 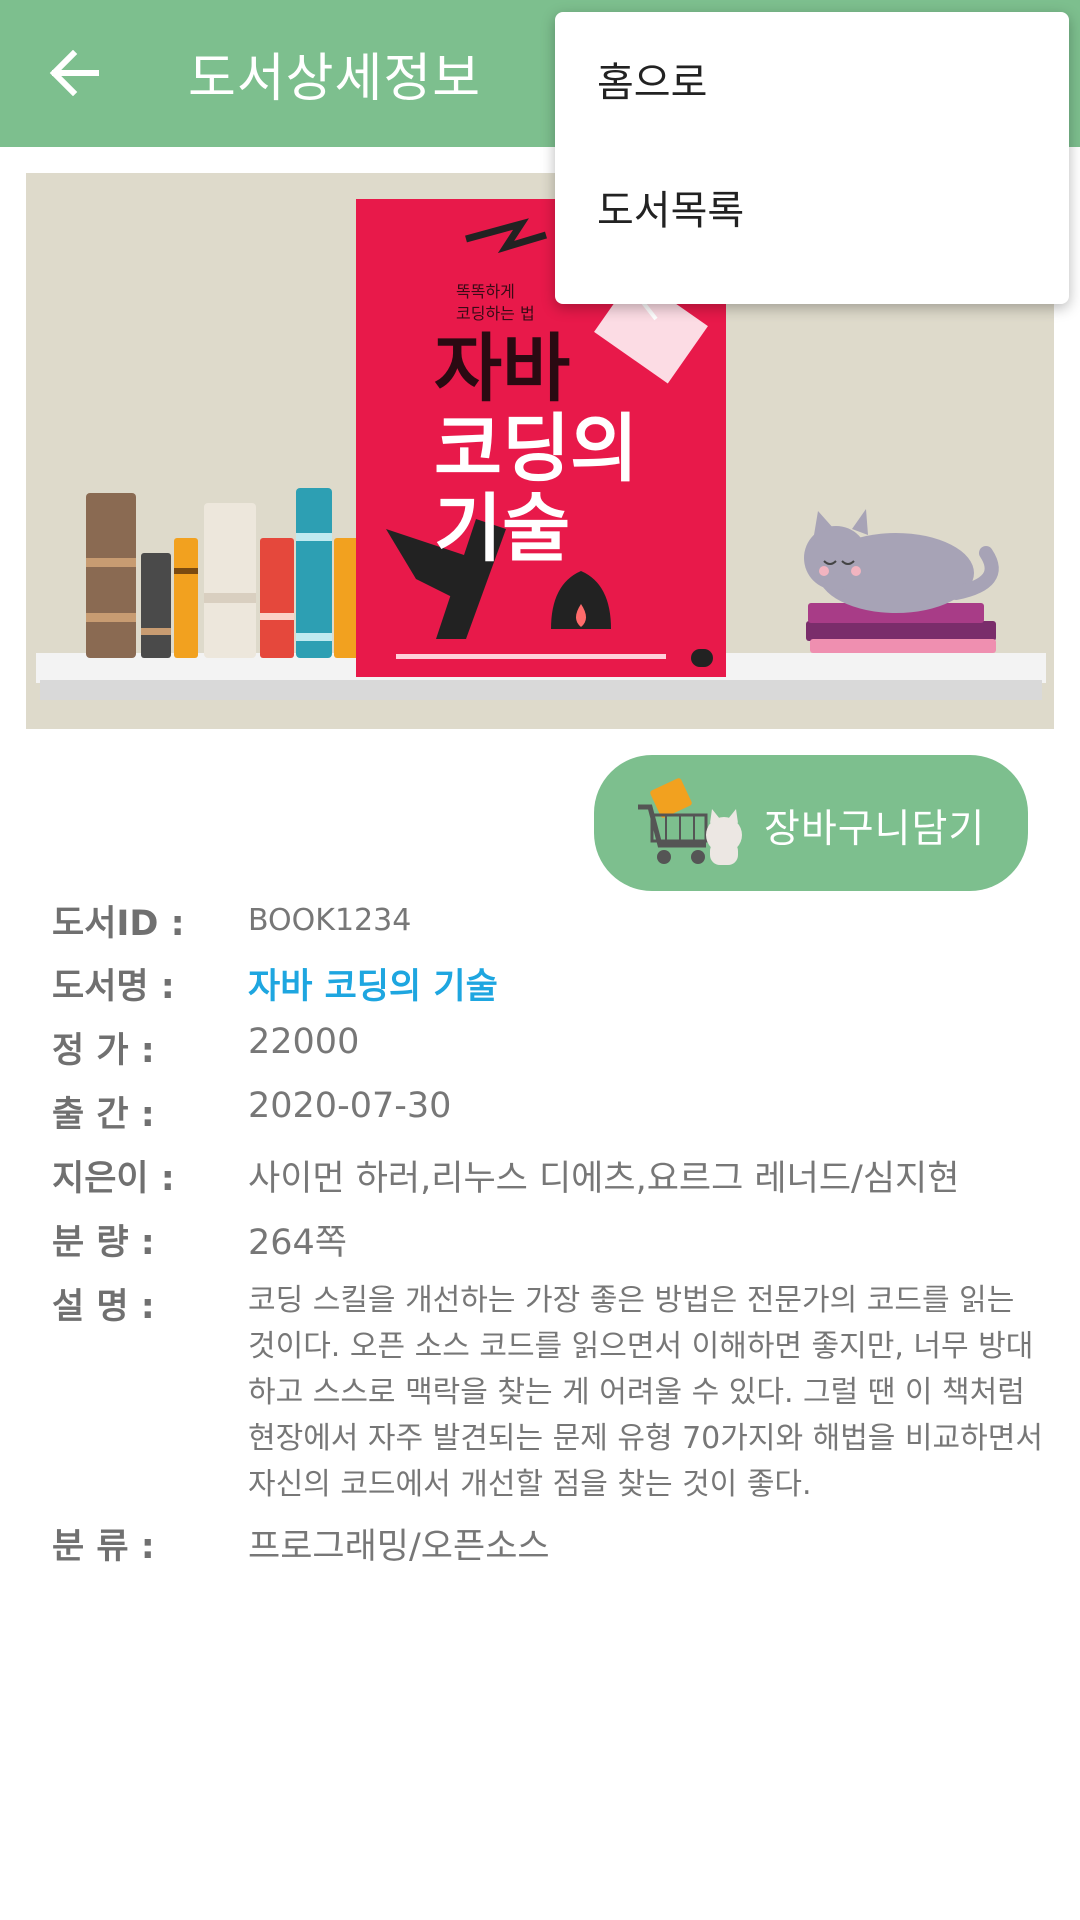 What do you see at coordinates (690, 821) in the screenshot?
I see `cart-icon` at bounding box center [690, 821].